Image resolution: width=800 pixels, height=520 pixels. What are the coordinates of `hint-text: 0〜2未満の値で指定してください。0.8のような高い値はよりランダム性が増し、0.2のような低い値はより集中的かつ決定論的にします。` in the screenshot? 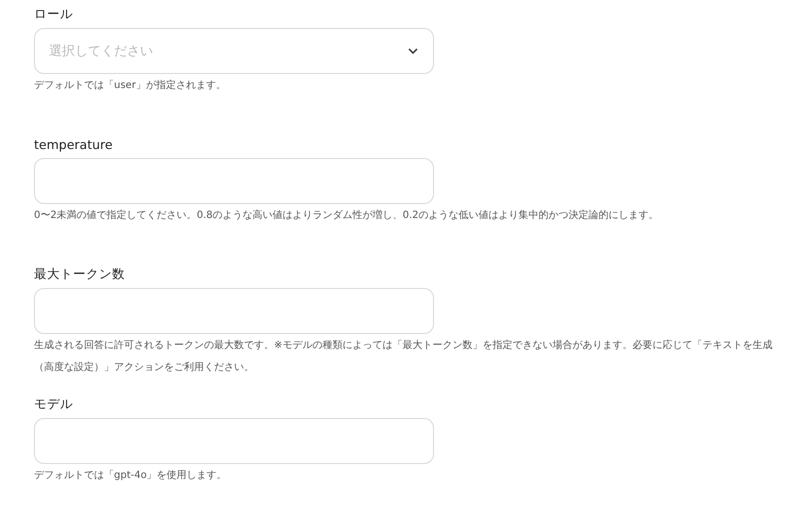 It's located at (347, 215).